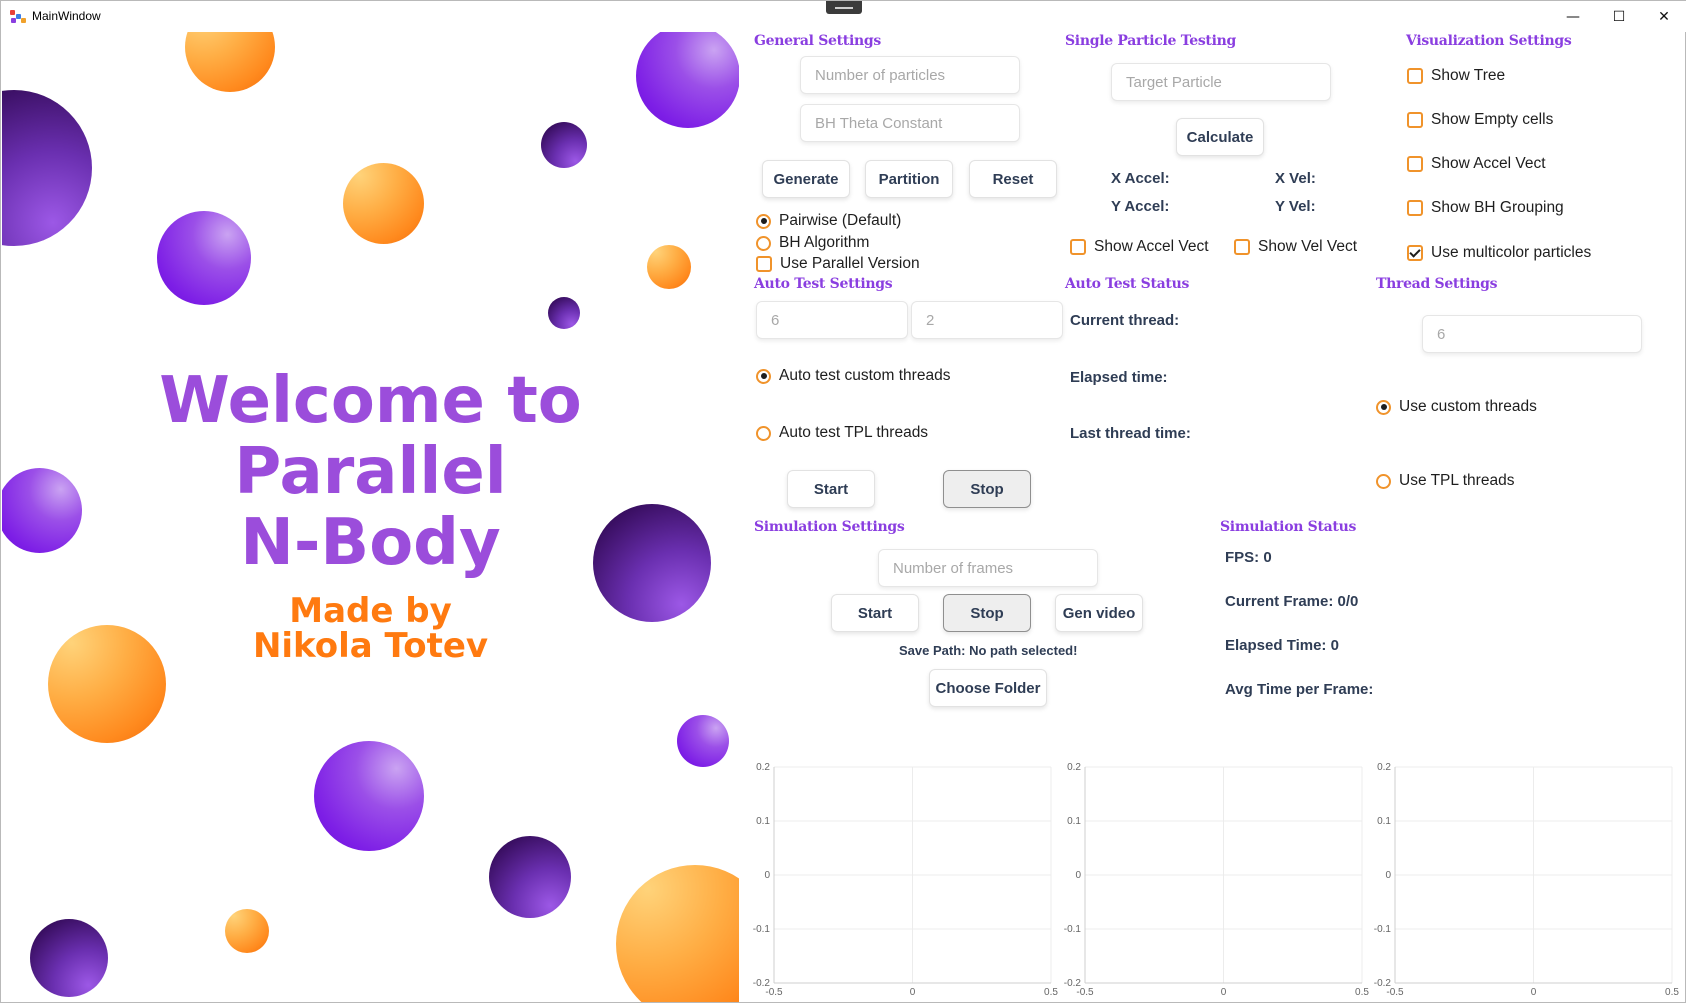  Describe the element at coordinates (853, 376) in the screenshot. I see `auto-test-custom-radio: Auto test custom threads` at that location.